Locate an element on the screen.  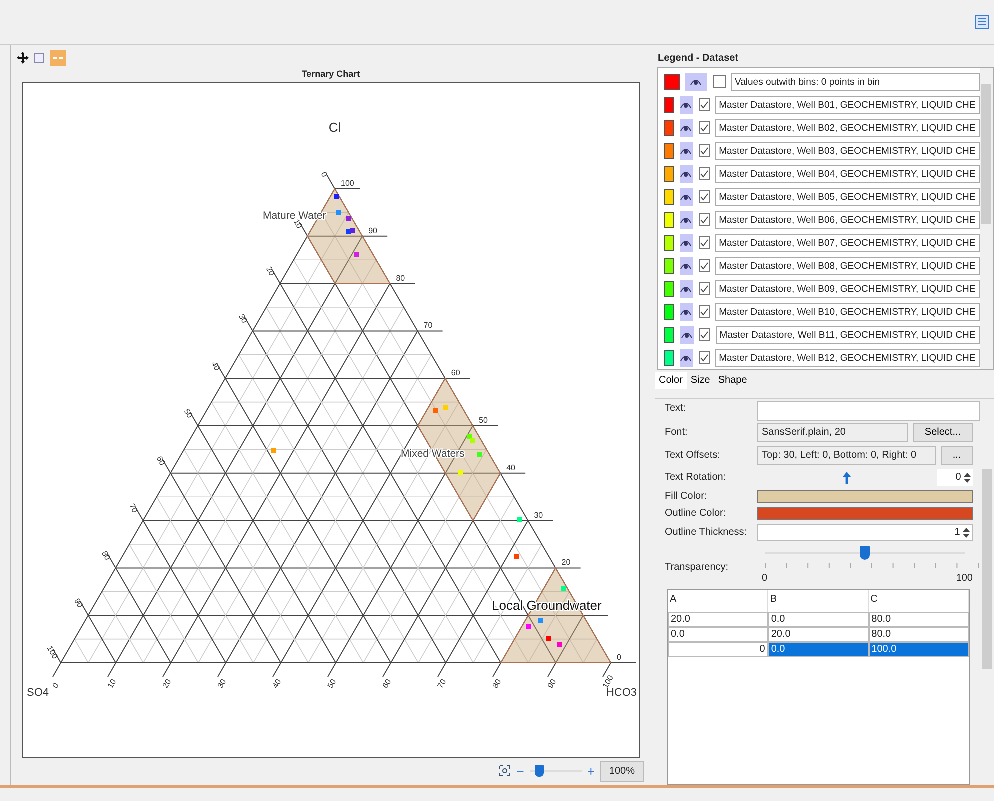
move-icon is located at coordinates (22, 58).